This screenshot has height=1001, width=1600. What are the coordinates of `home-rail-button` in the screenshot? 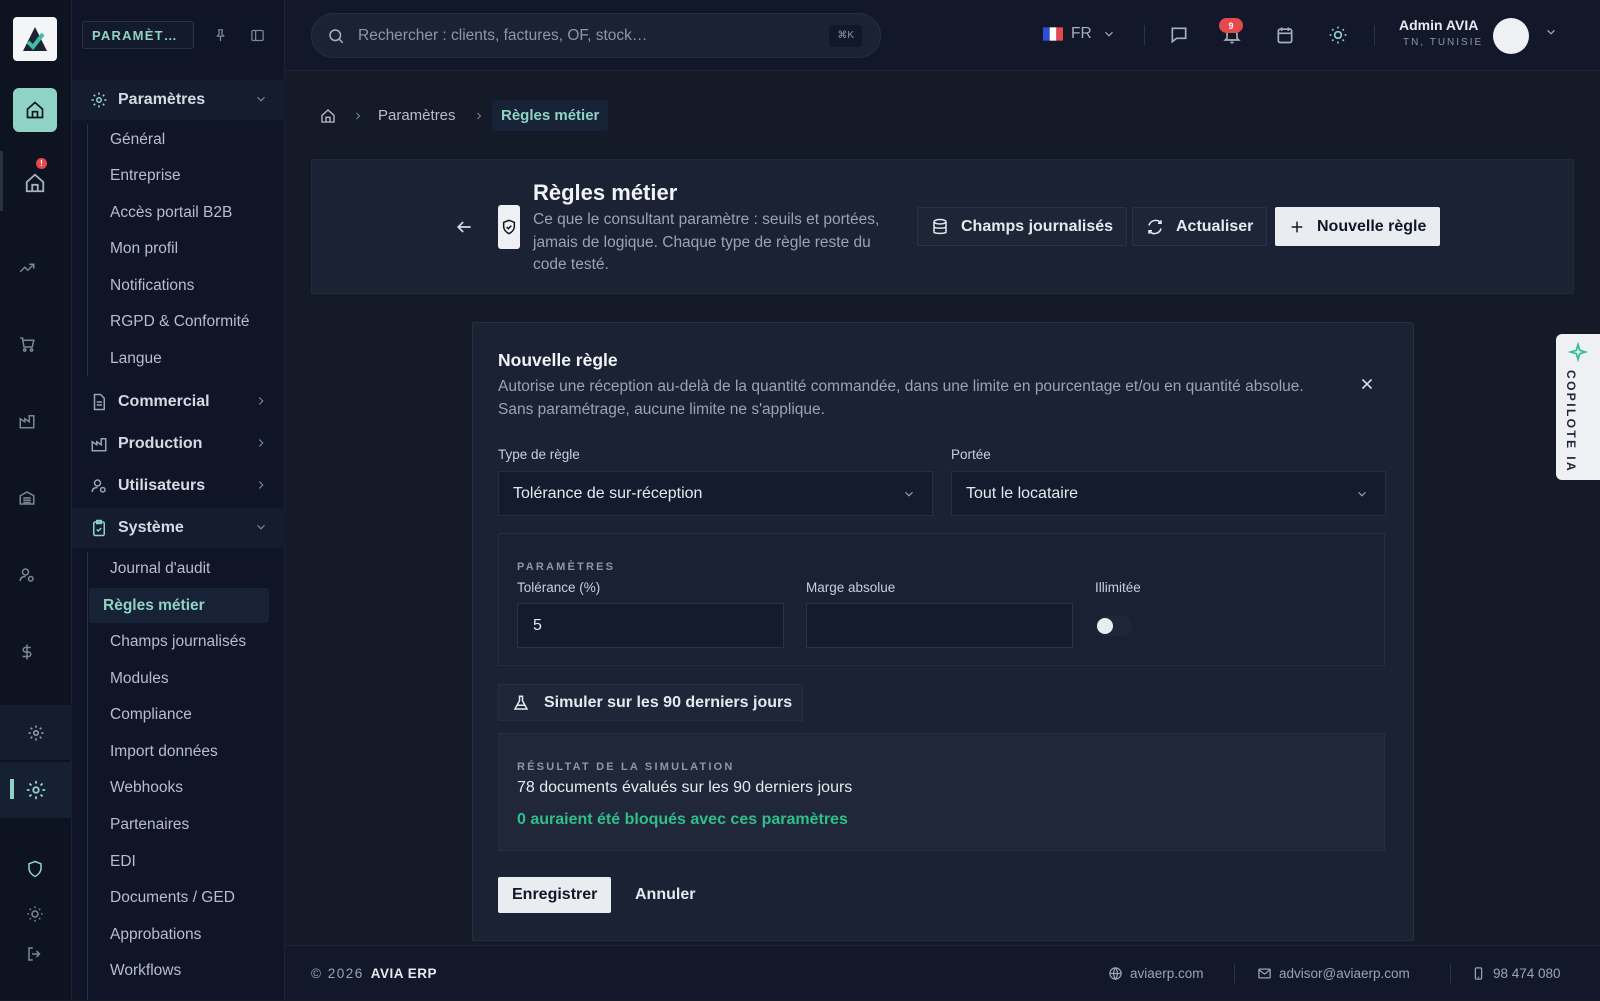 It's located at (35, 110).